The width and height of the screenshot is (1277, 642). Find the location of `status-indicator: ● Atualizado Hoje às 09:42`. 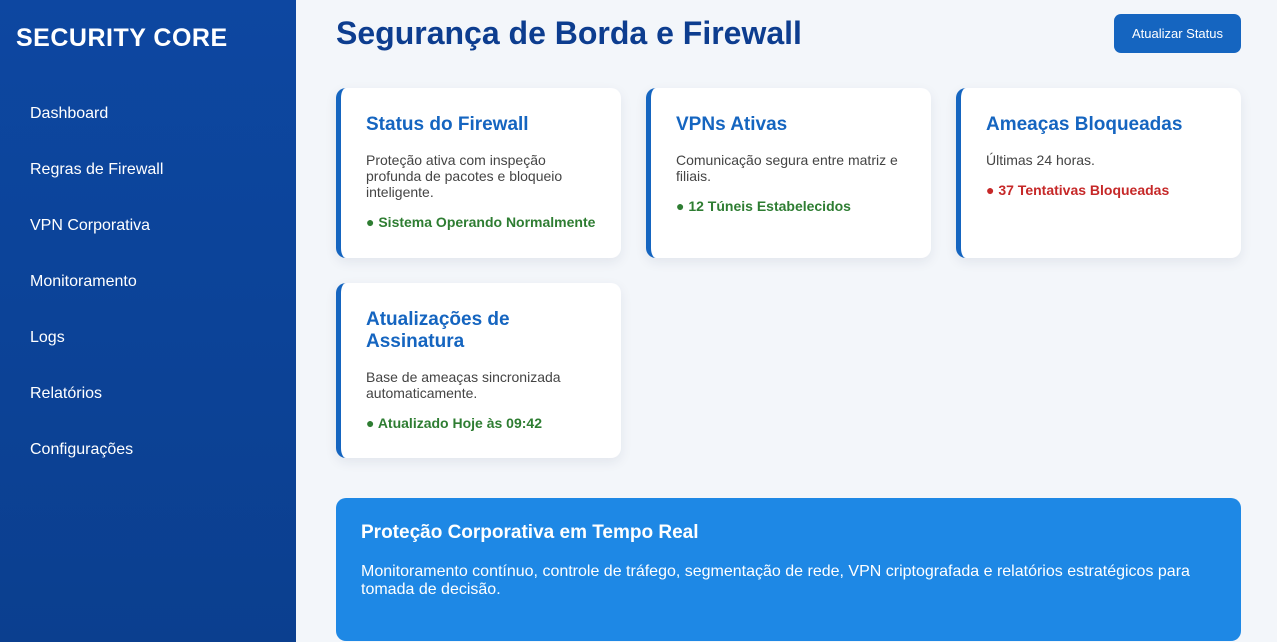

status-indicator: ● Atualizado Hoje às 09:42 is located at coordinates (454, 423).